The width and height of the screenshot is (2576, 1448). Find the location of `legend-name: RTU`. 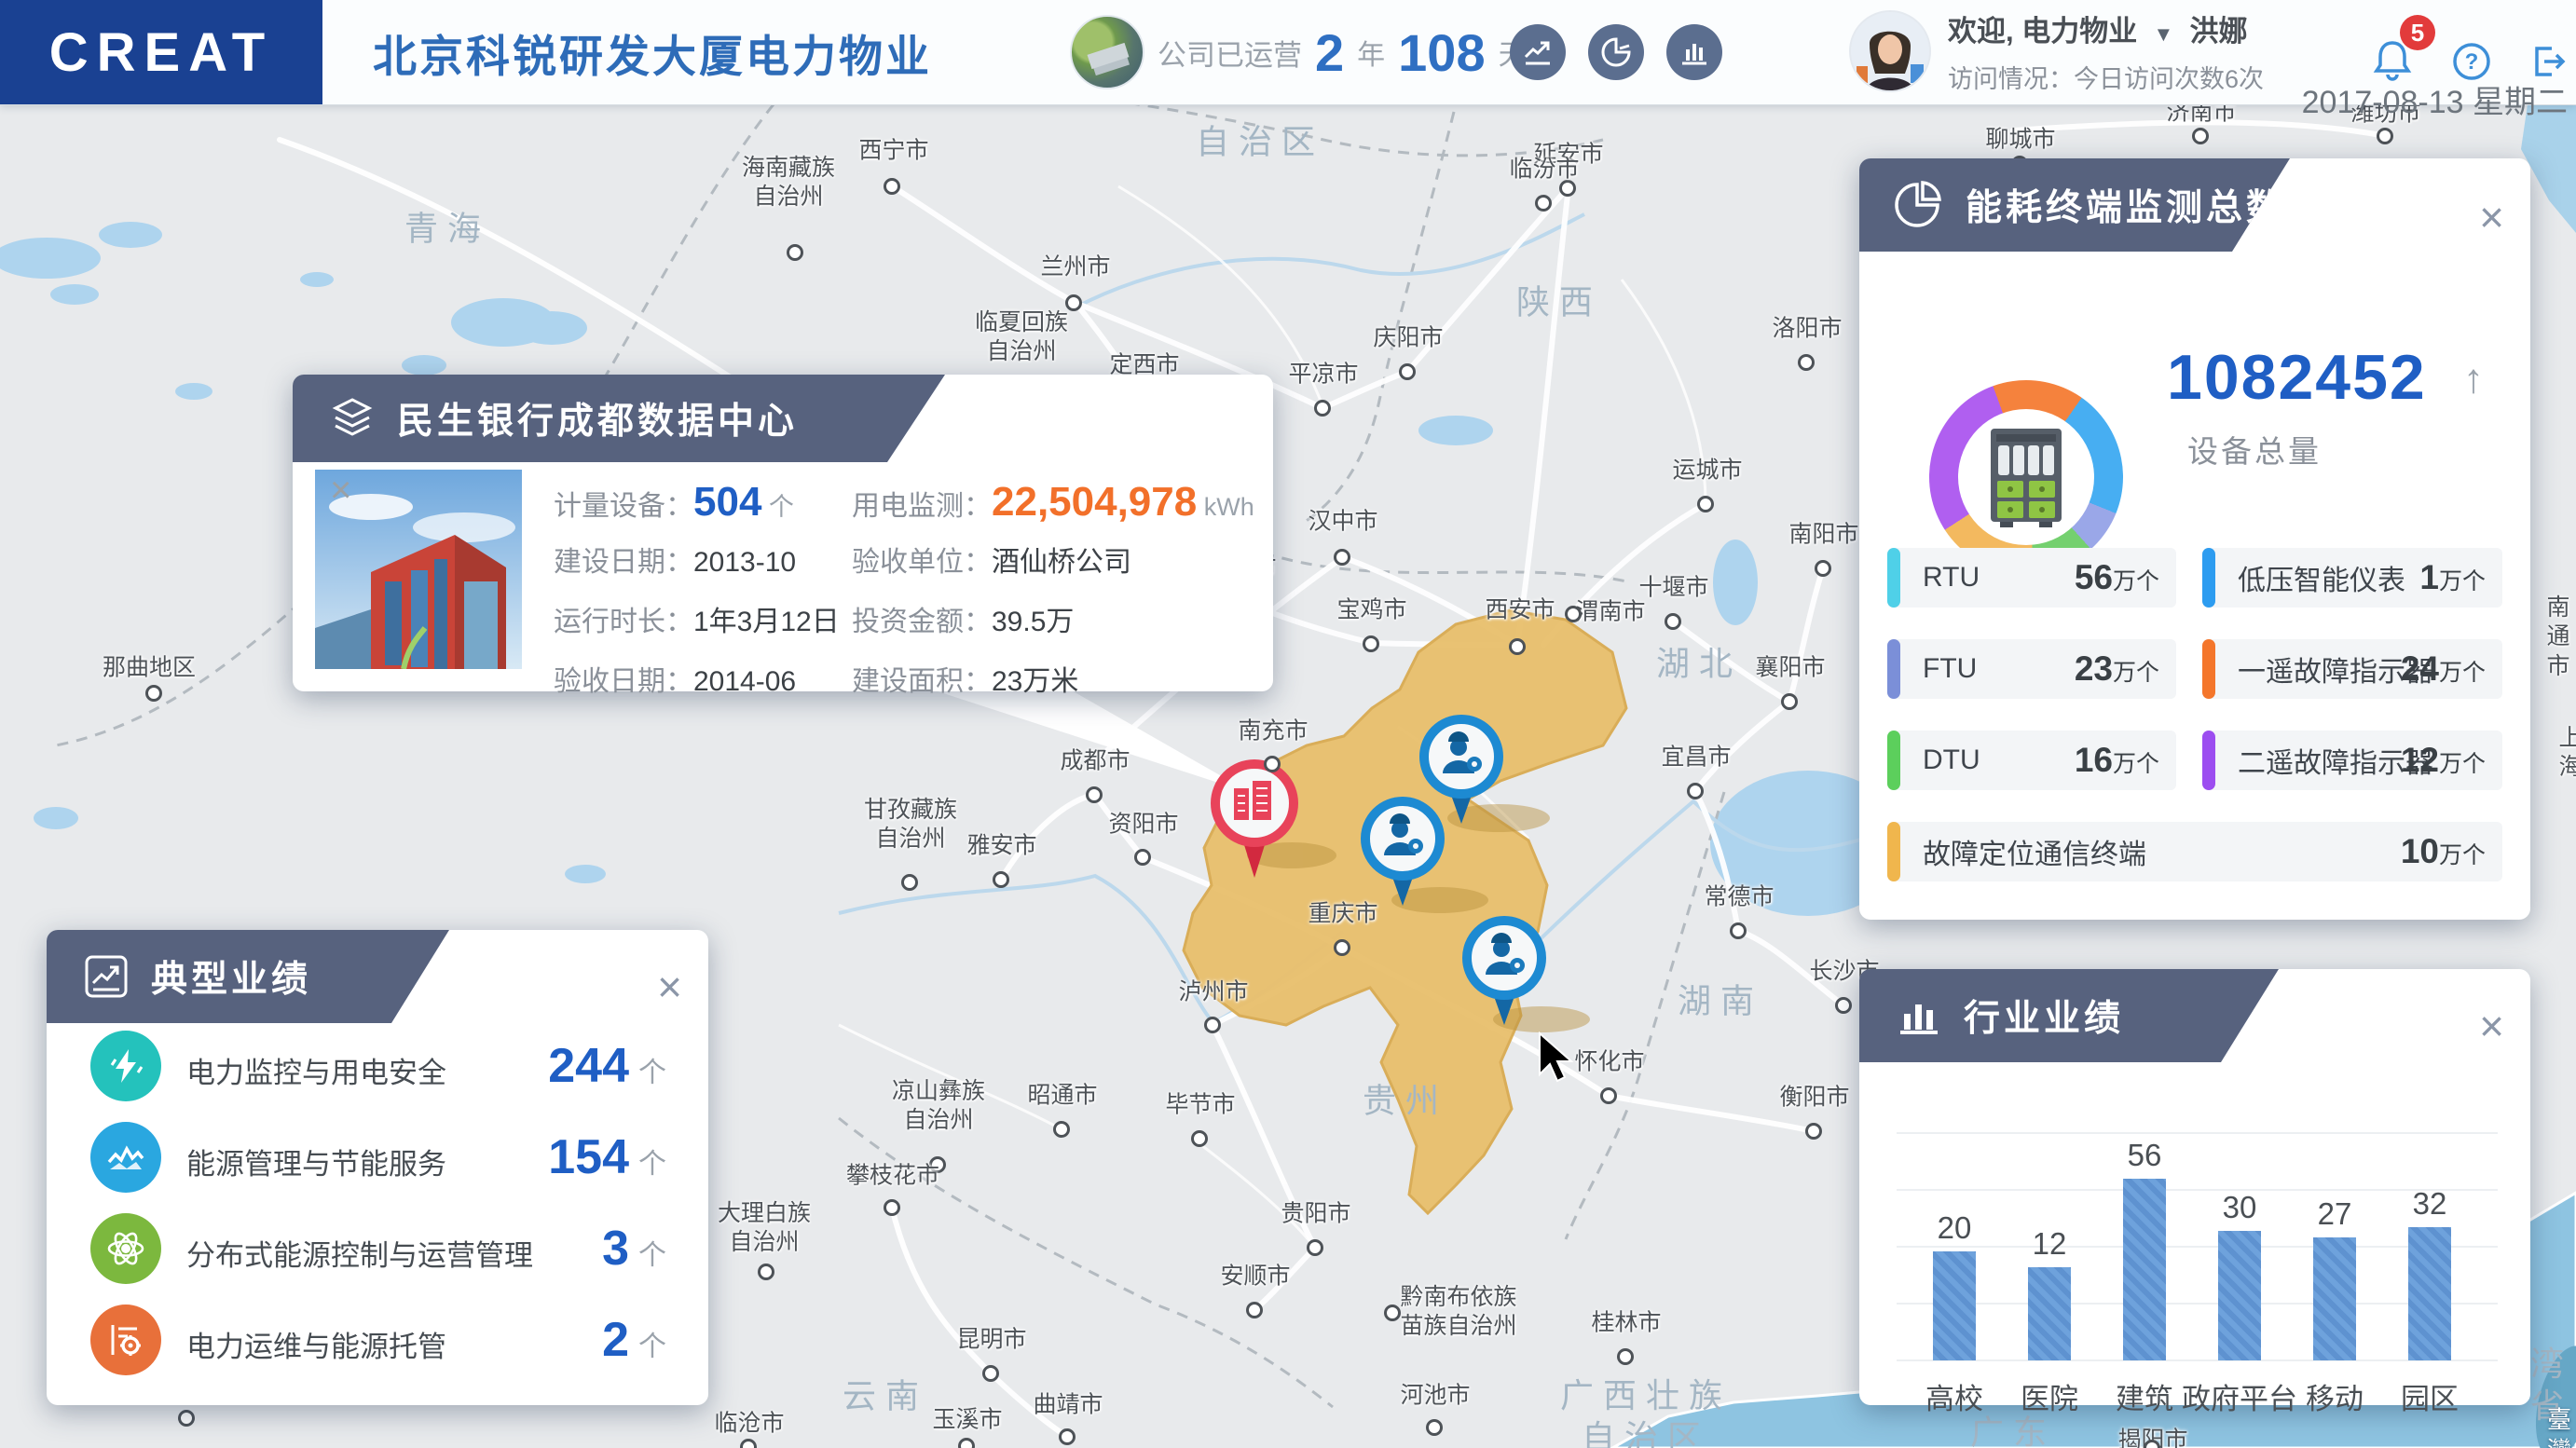

legend-name: RTU is located at coordinates (1951, 577).